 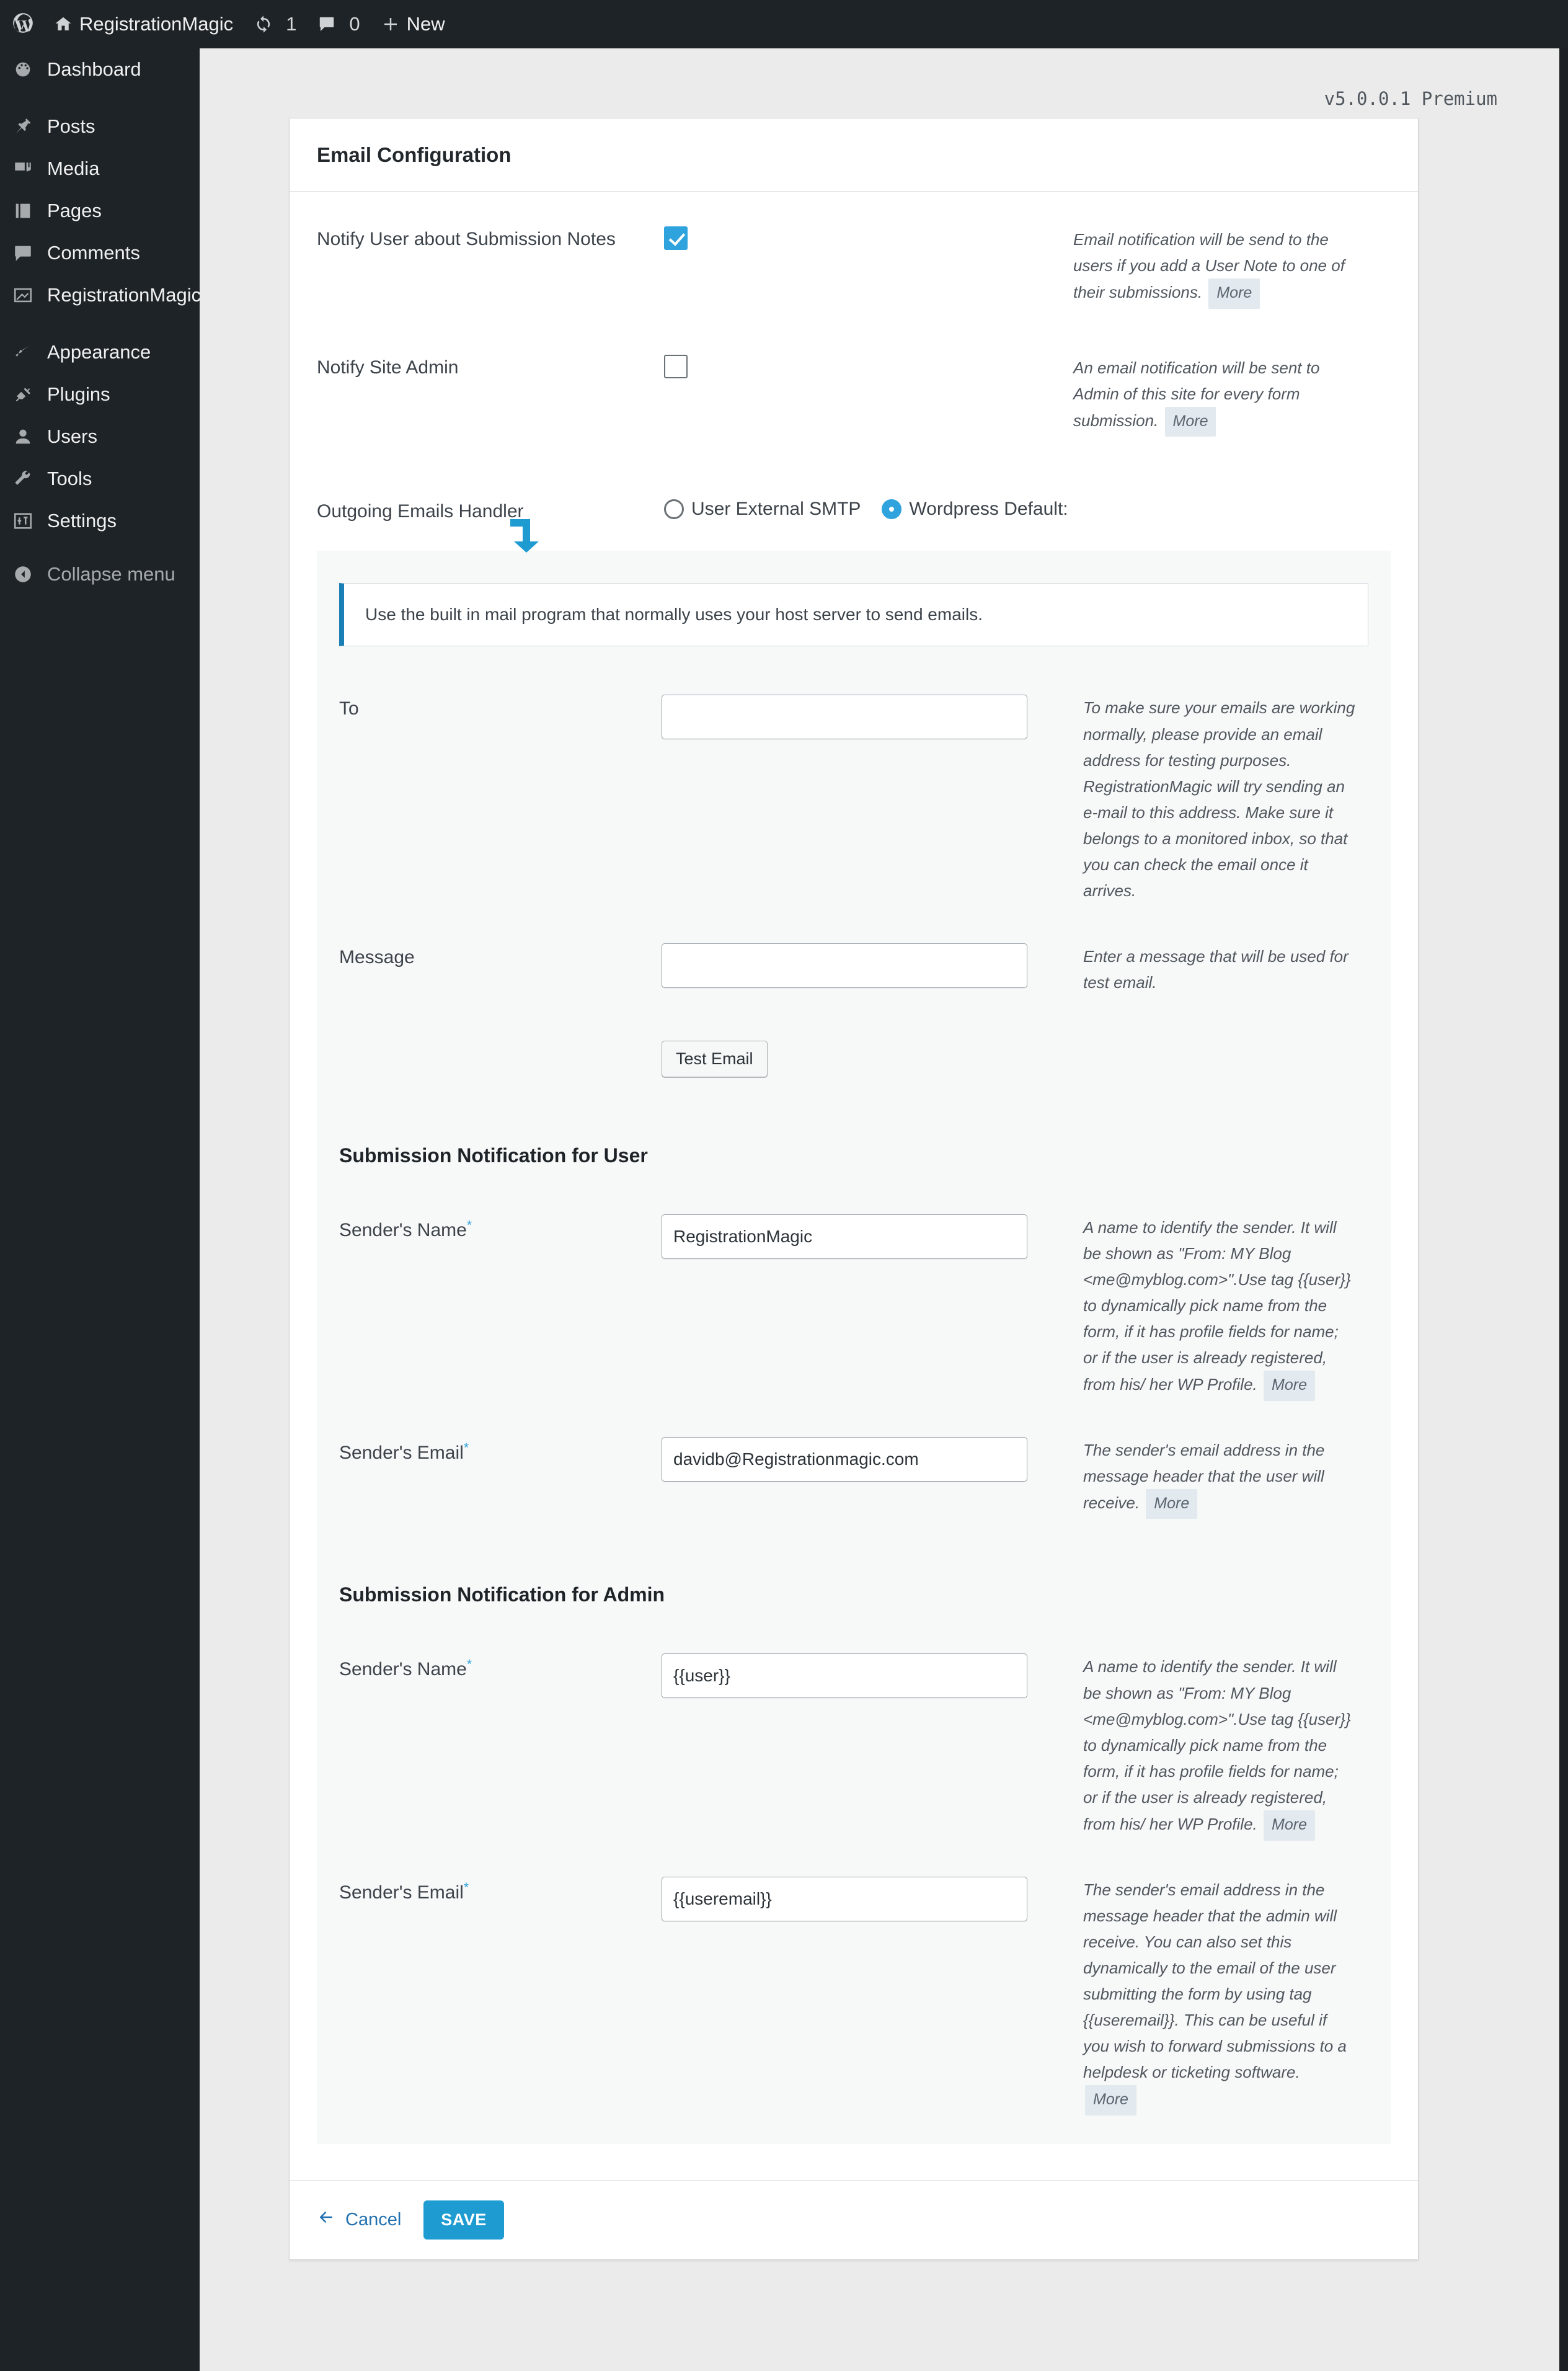 What do you see at coordinates (24, 24) in the screenshot?
I see `wordpress-logo-button` at bounding box center [24, 24].